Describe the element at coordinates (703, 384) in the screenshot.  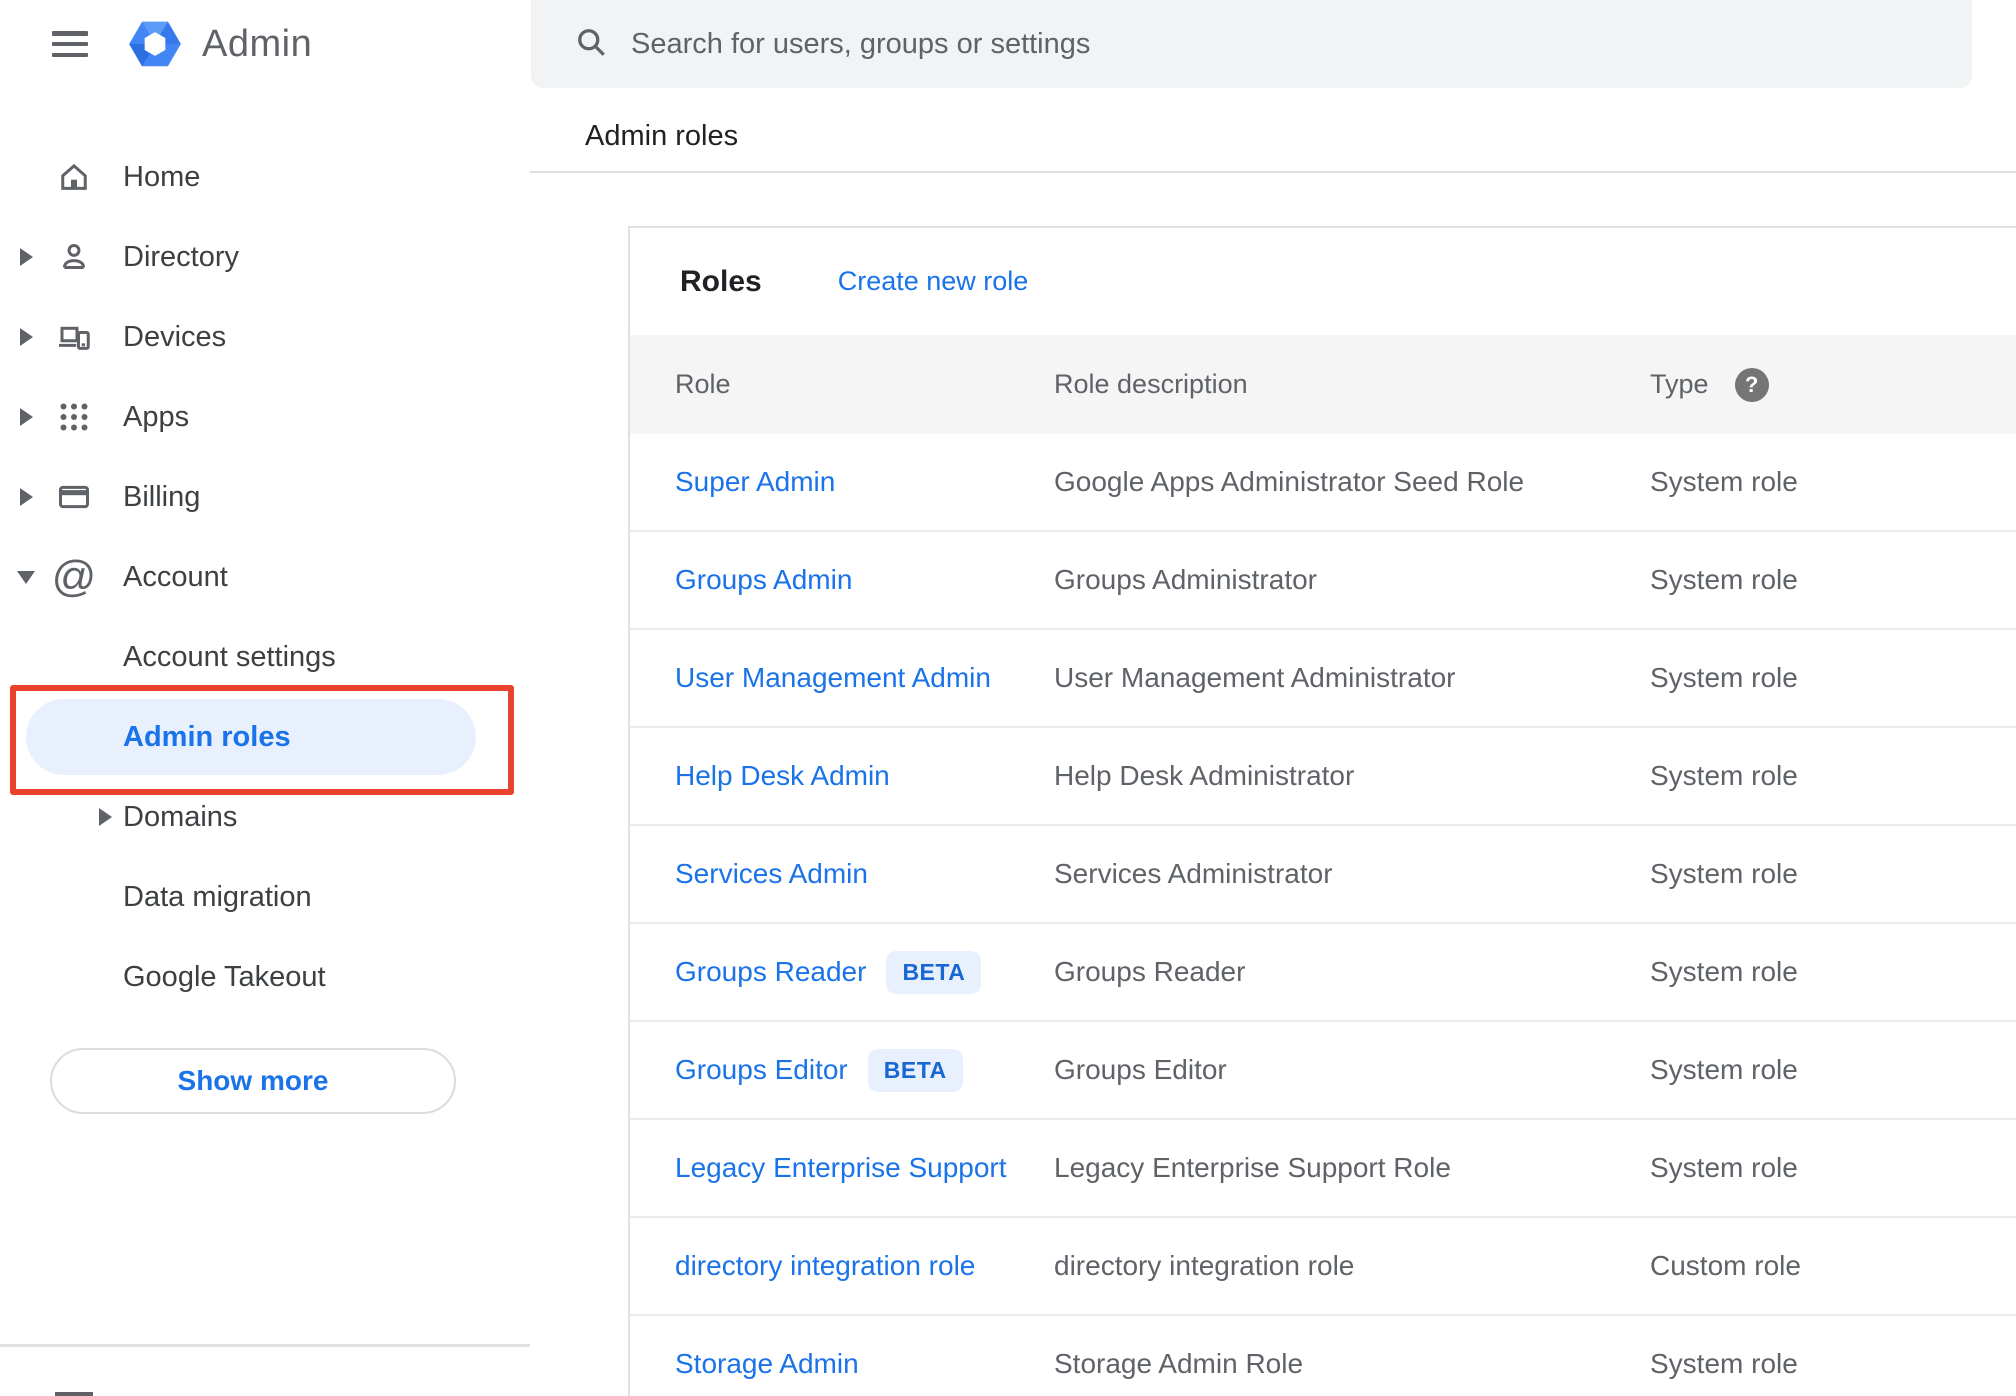
I see `column-header-role: Role` at that location.